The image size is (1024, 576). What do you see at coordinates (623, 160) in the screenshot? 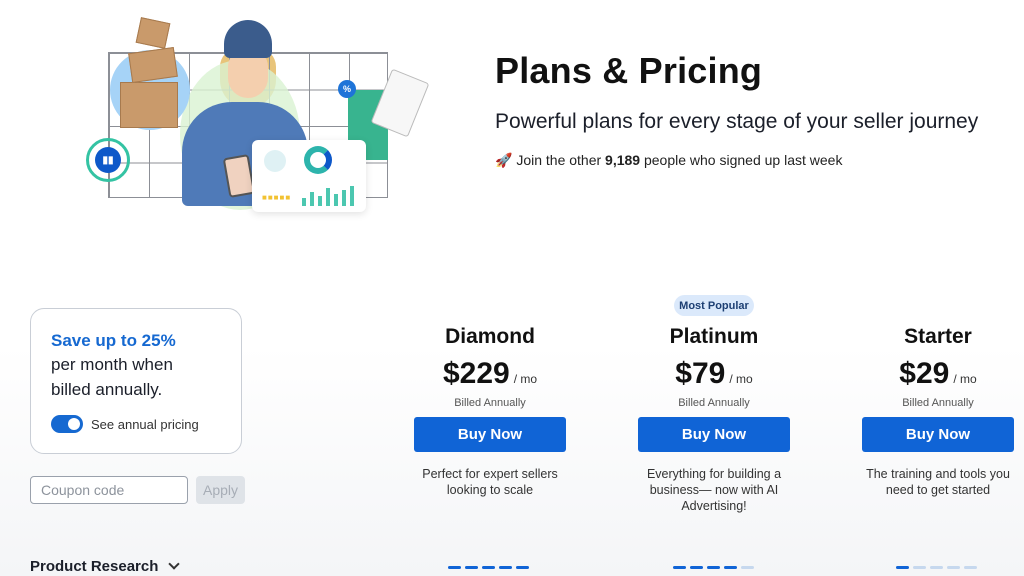
I see `signup-count: 9,189` at bounding box center [623, 160].